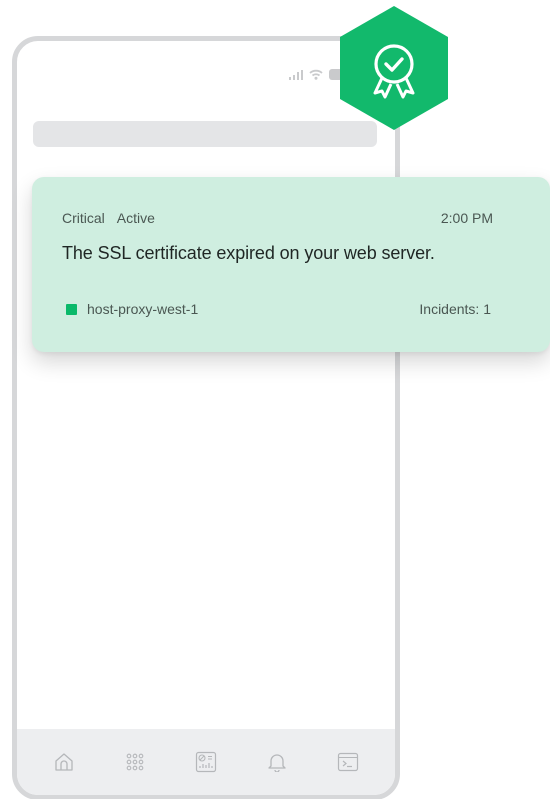  What do you see at coordinates (205, 134) in the screenshot?
I see `search-bar-placeholder` at bounding box center [205, 134].